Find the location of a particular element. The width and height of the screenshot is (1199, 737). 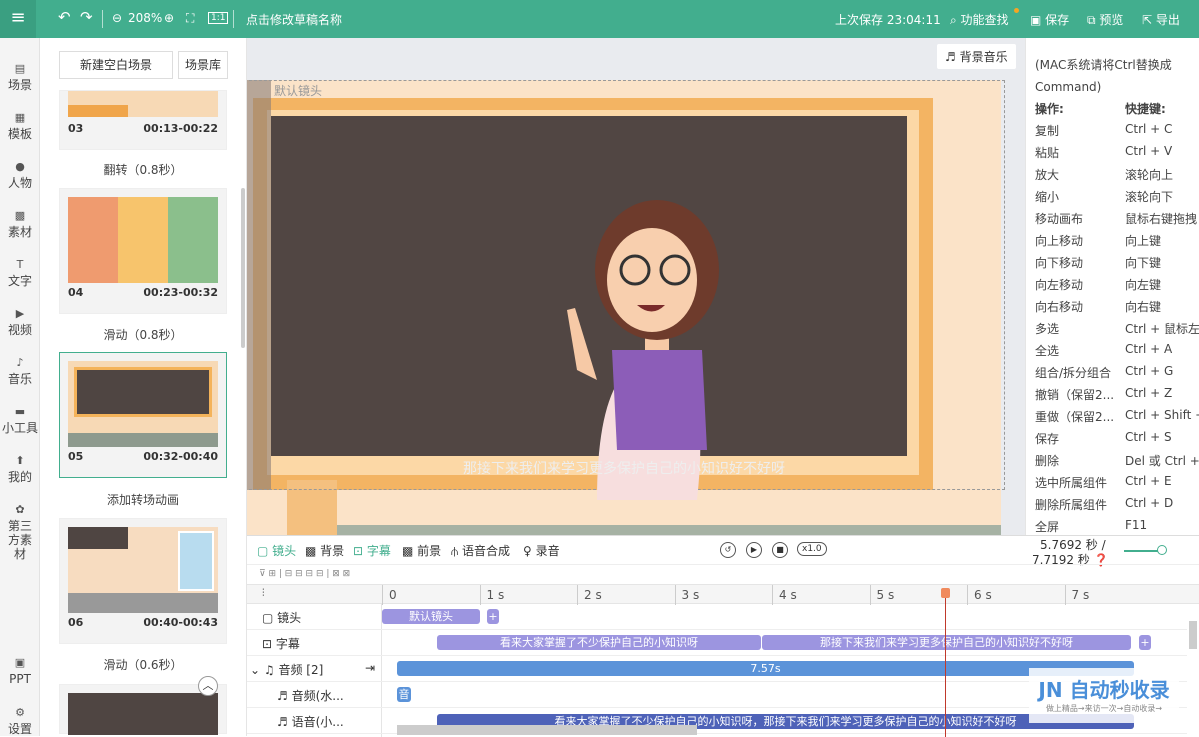

tab-tts: ⫛ 语音合成 is located at coordinates (480, 550).